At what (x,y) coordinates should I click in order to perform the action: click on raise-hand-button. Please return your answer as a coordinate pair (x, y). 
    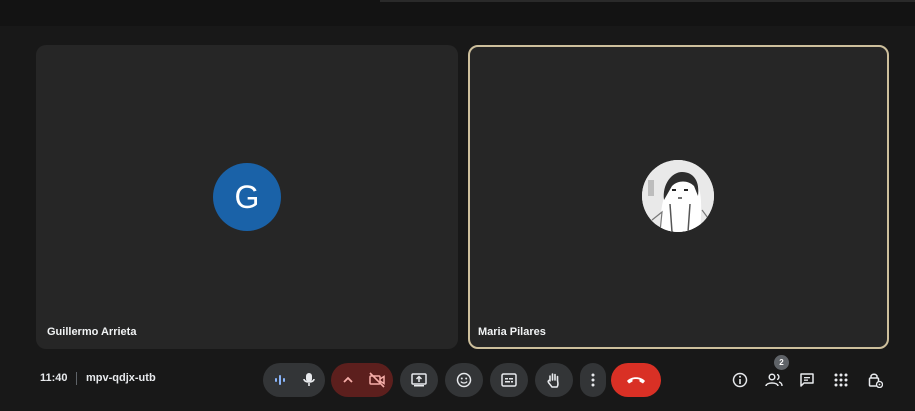
    Looking at the image, I should click on (554, 380).